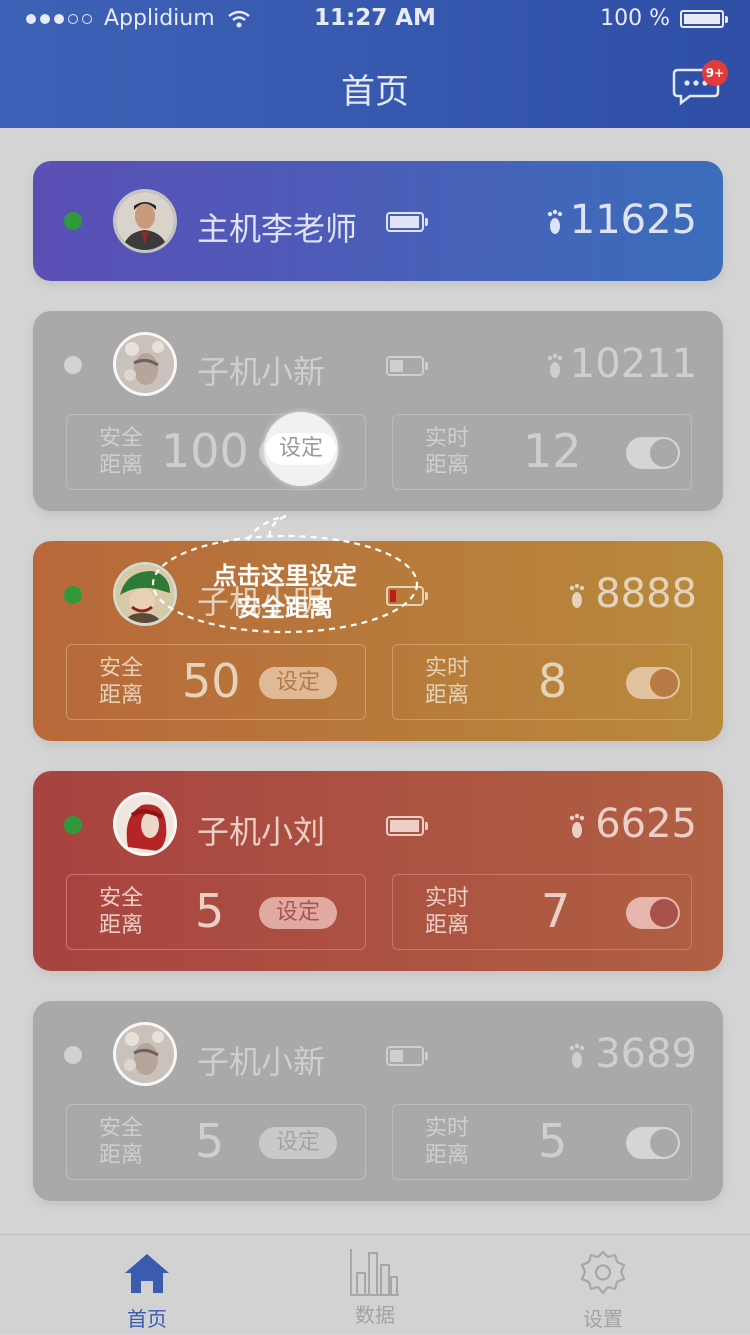 The width and height of the screenshot is (750, 1335). I want to click on child-card: 子机小刘 6625 安全 距离 5 设定 实时 距离 7, so click(378, 871).